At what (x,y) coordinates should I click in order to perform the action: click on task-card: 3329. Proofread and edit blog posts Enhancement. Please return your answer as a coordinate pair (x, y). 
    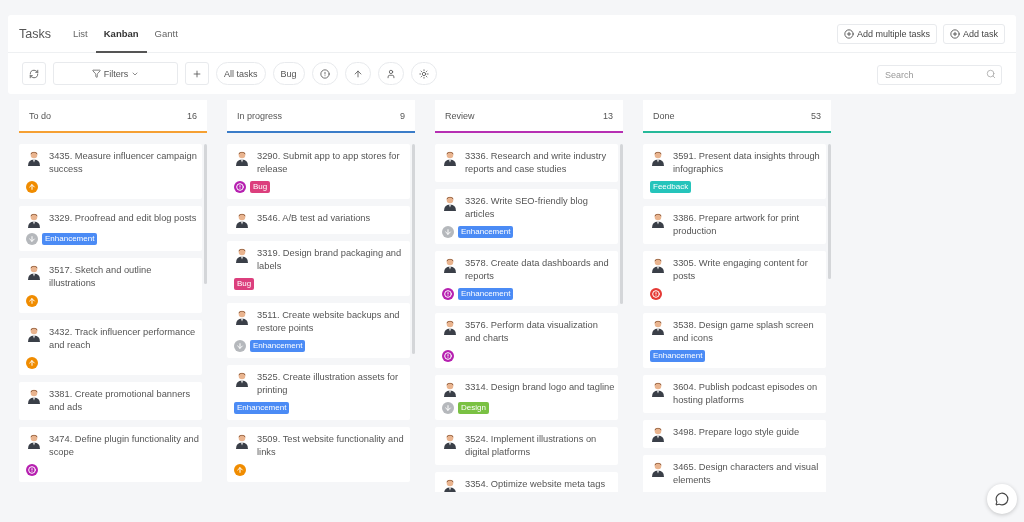
    Looking at the image, I should click on (110, 228).